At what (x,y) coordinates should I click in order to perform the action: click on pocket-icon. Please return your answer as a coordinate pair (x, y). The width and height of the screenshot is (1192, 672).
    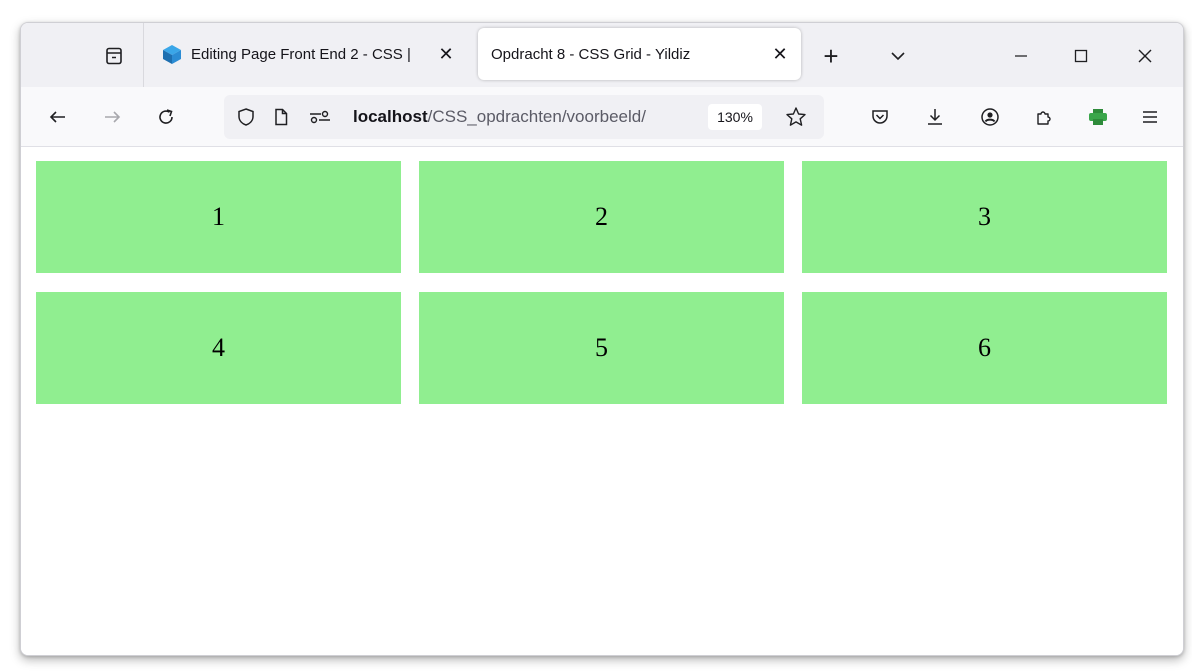
    Looking at the image, I should click on (880, 117).